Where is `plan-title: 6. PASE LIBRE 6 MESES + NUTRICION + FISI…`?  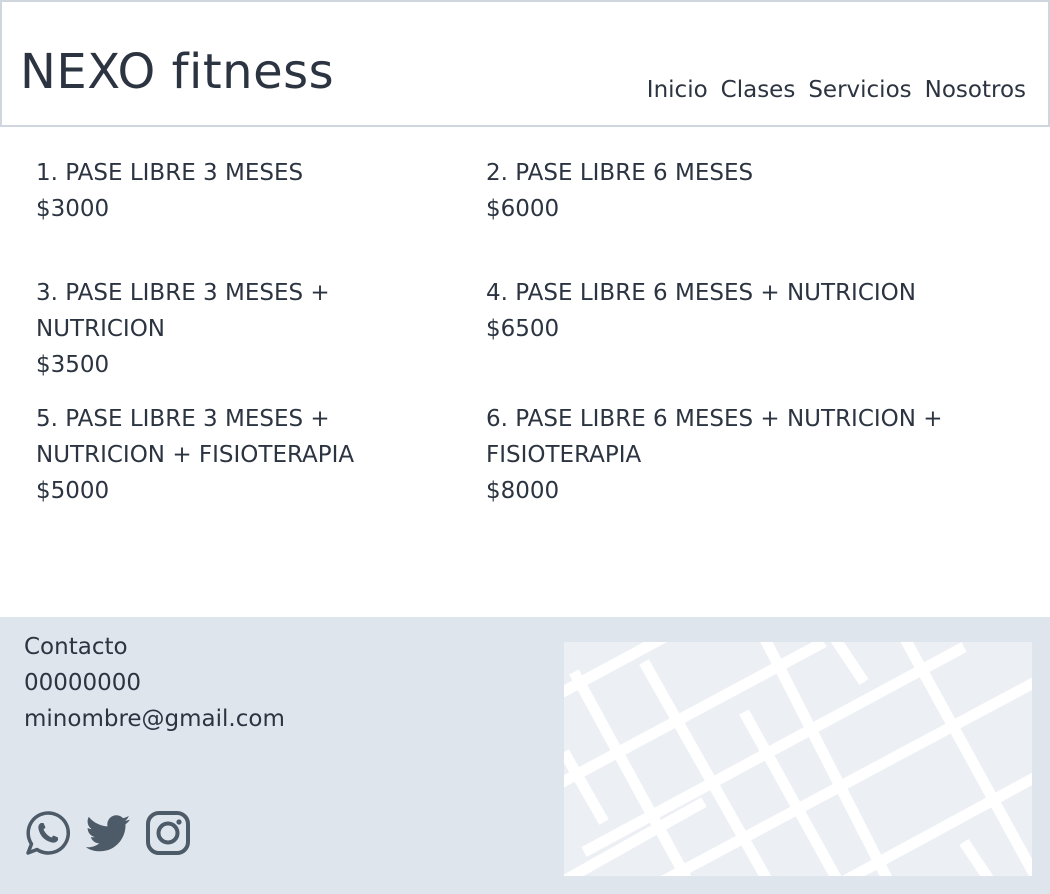 plan-title: 6. PASE LIBRE 6 MESES + NUTRICION + FISI… is located at coordinates (714, 437).